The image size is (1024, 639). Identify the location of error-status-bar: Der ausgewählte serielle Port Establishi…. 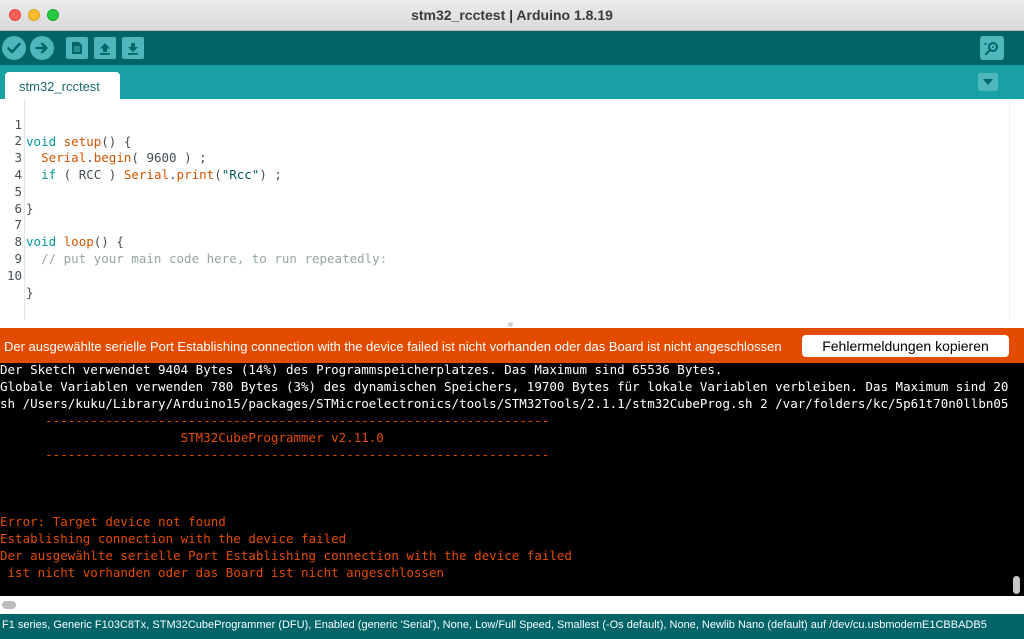
(512, 345).